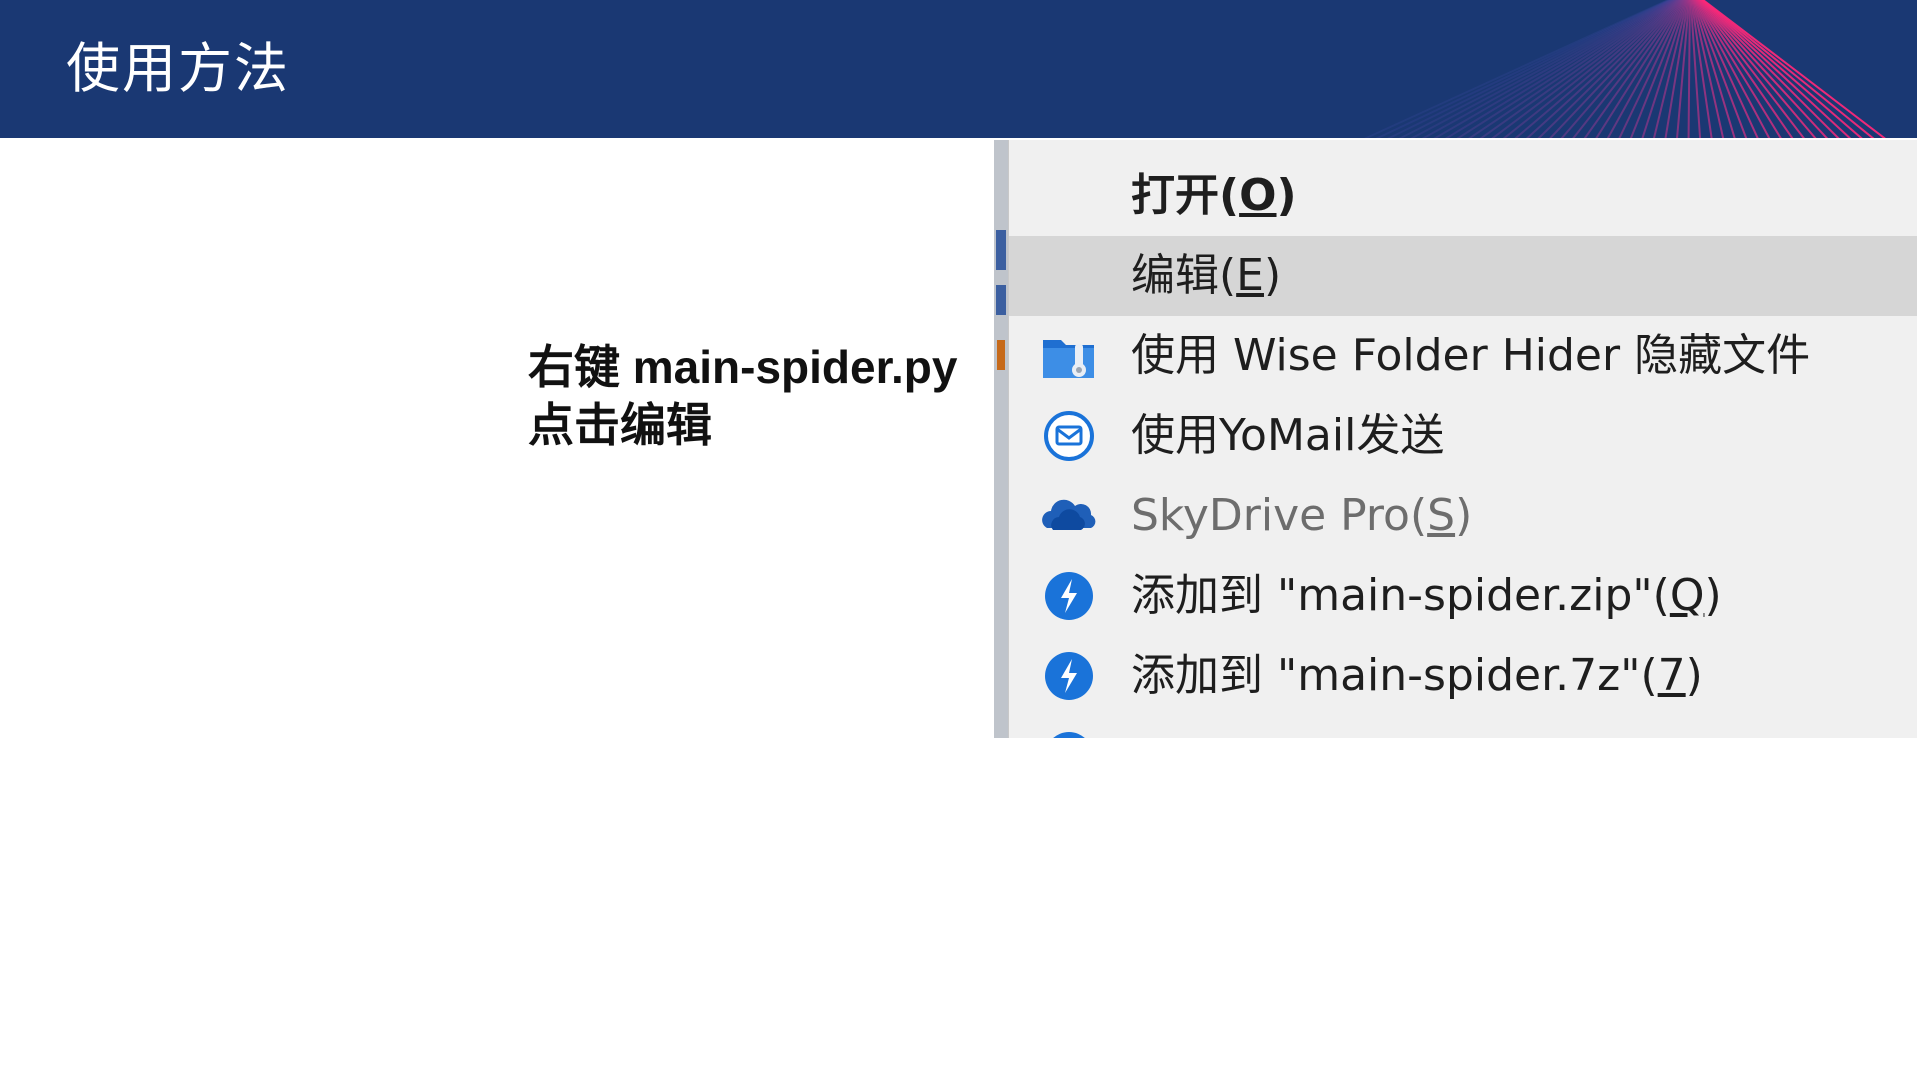 The height and width of the screenshot is (1079, 1917). Describe the element at coordinates (1185, 195) in the screenshot. I see `menu-item-label: 打开(` at that location.